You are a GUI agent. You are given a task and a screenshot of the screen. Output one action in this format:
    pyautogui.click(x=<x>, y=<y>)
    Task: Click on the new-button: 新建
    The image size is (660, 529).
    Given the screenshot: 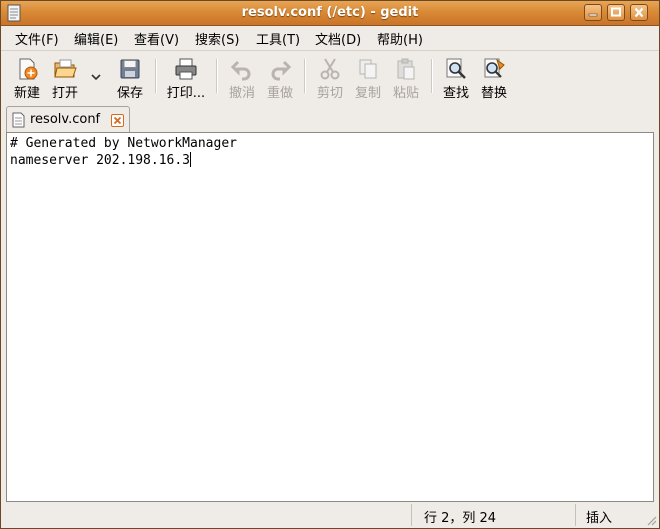 What is the action you would take?
    pyautogui.click(x=27, y=77)
    